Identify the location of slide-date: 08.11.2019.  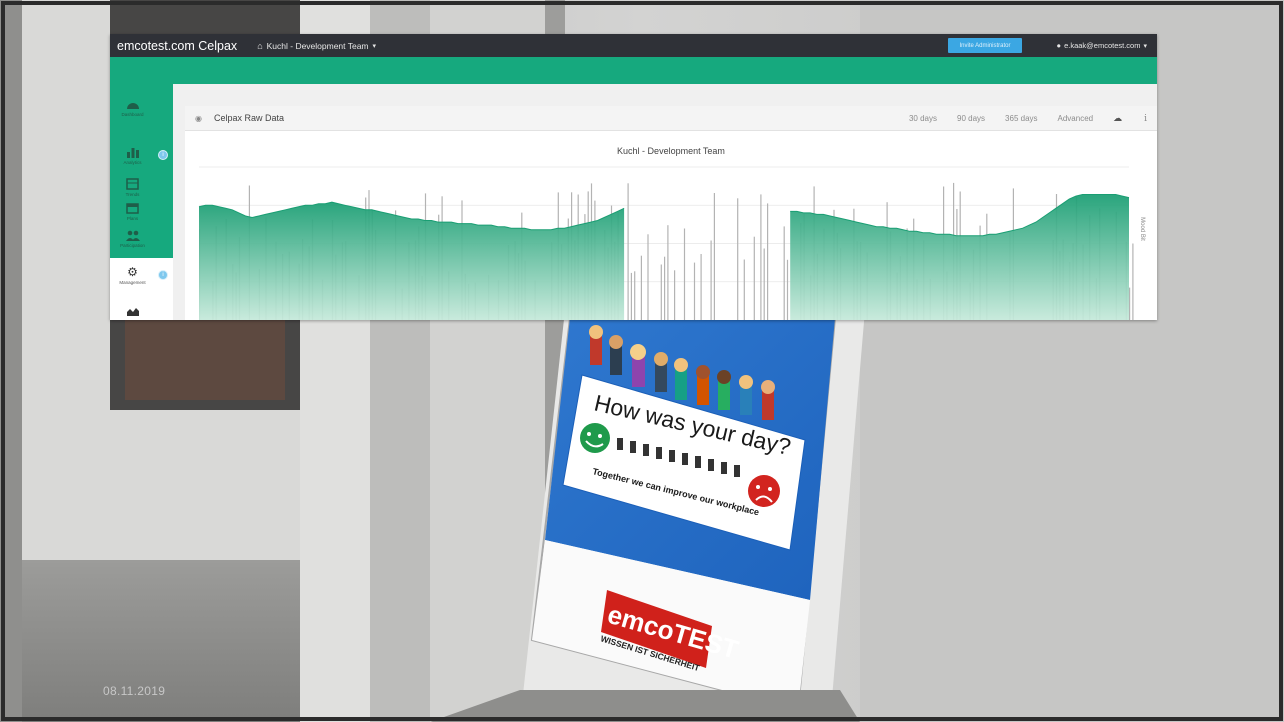
(134, 691).